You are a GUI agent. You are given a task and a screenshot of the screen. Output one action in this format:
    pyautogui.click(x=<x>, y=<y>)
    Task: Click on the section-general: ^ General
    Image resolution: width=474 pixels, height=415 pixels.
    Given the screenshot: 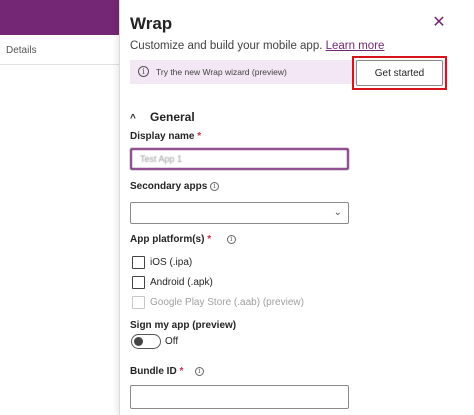 What is the action you would take?
    pyautogui.click(x=162, y=117)
    